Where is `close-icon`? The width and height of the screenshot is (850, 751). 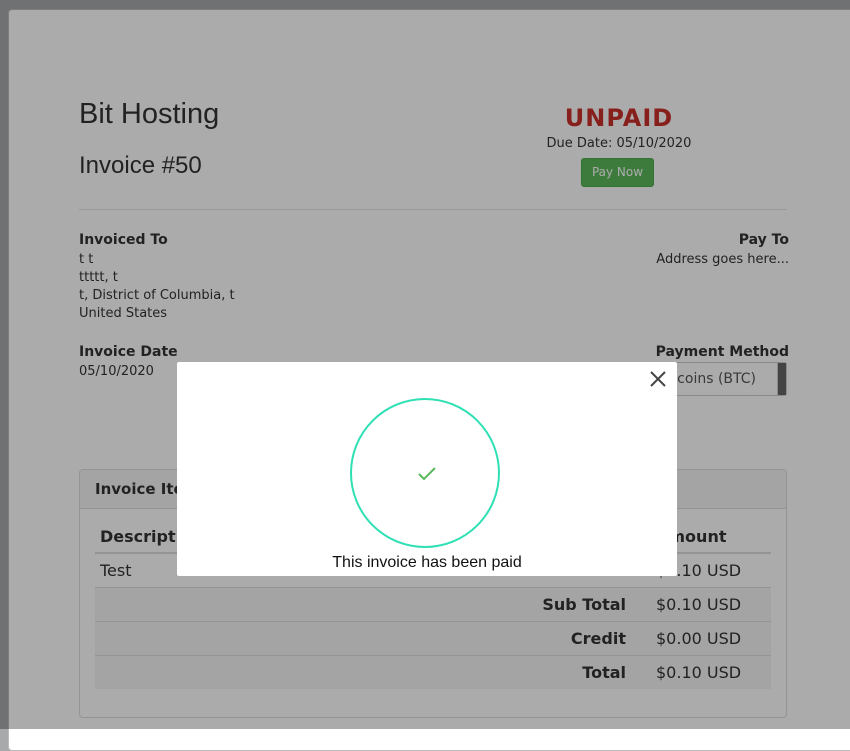 close-icon is located at coordinates (658, 379).